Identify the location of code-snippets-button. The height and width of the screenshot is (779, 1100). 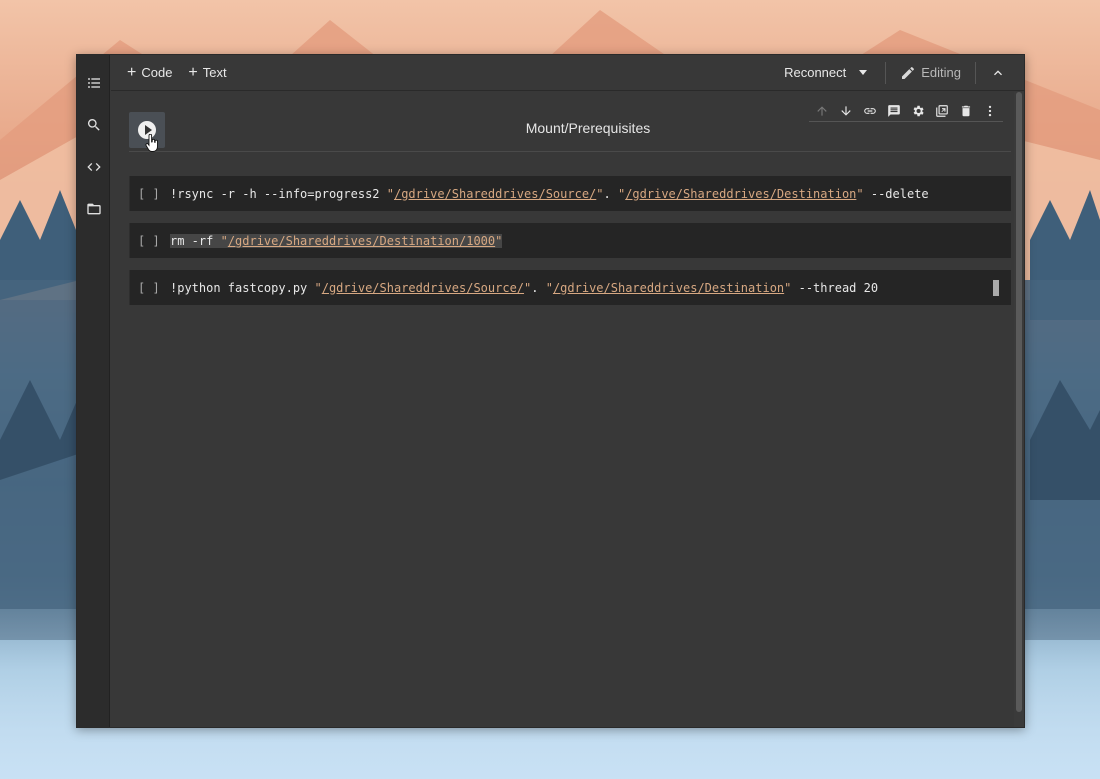
(93, 167).